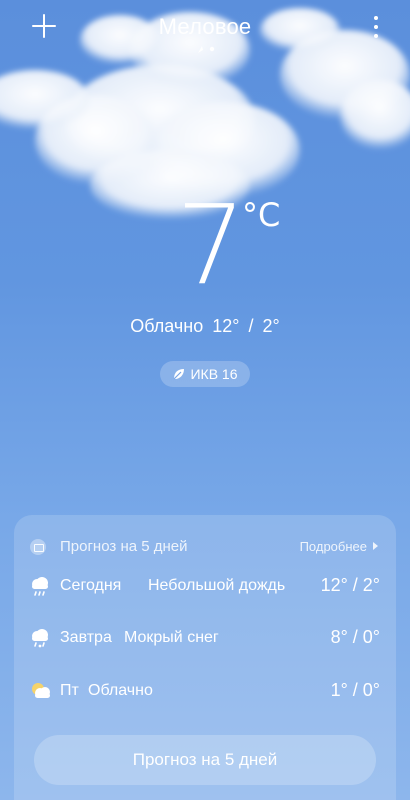  I want to click on calendar-icon, so click(38, 547).